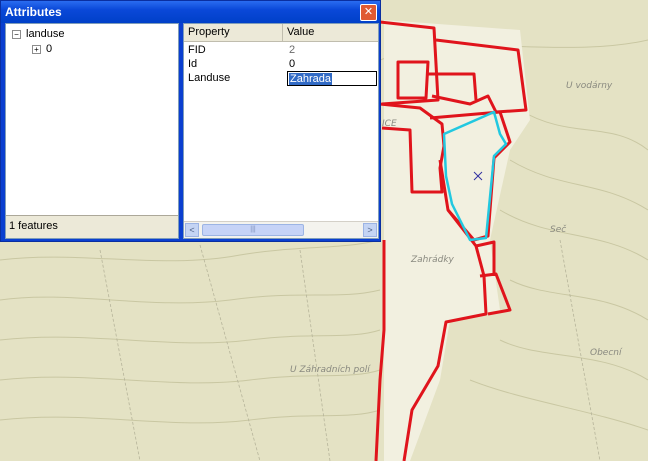  What do you see at coordinates (589, 86) in the screenshot?
I see `map-label-u-vodarny: U vodárny` at bounding box center [589, 86].